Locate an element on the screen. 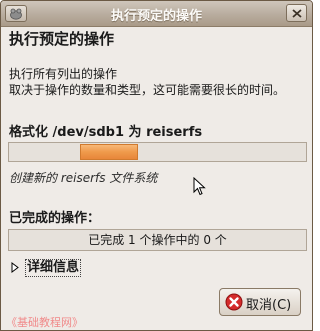 The width and height of the screenshot is (320, 331). title-bar: 执行预定的操作 is located at coordinates (156, 14).